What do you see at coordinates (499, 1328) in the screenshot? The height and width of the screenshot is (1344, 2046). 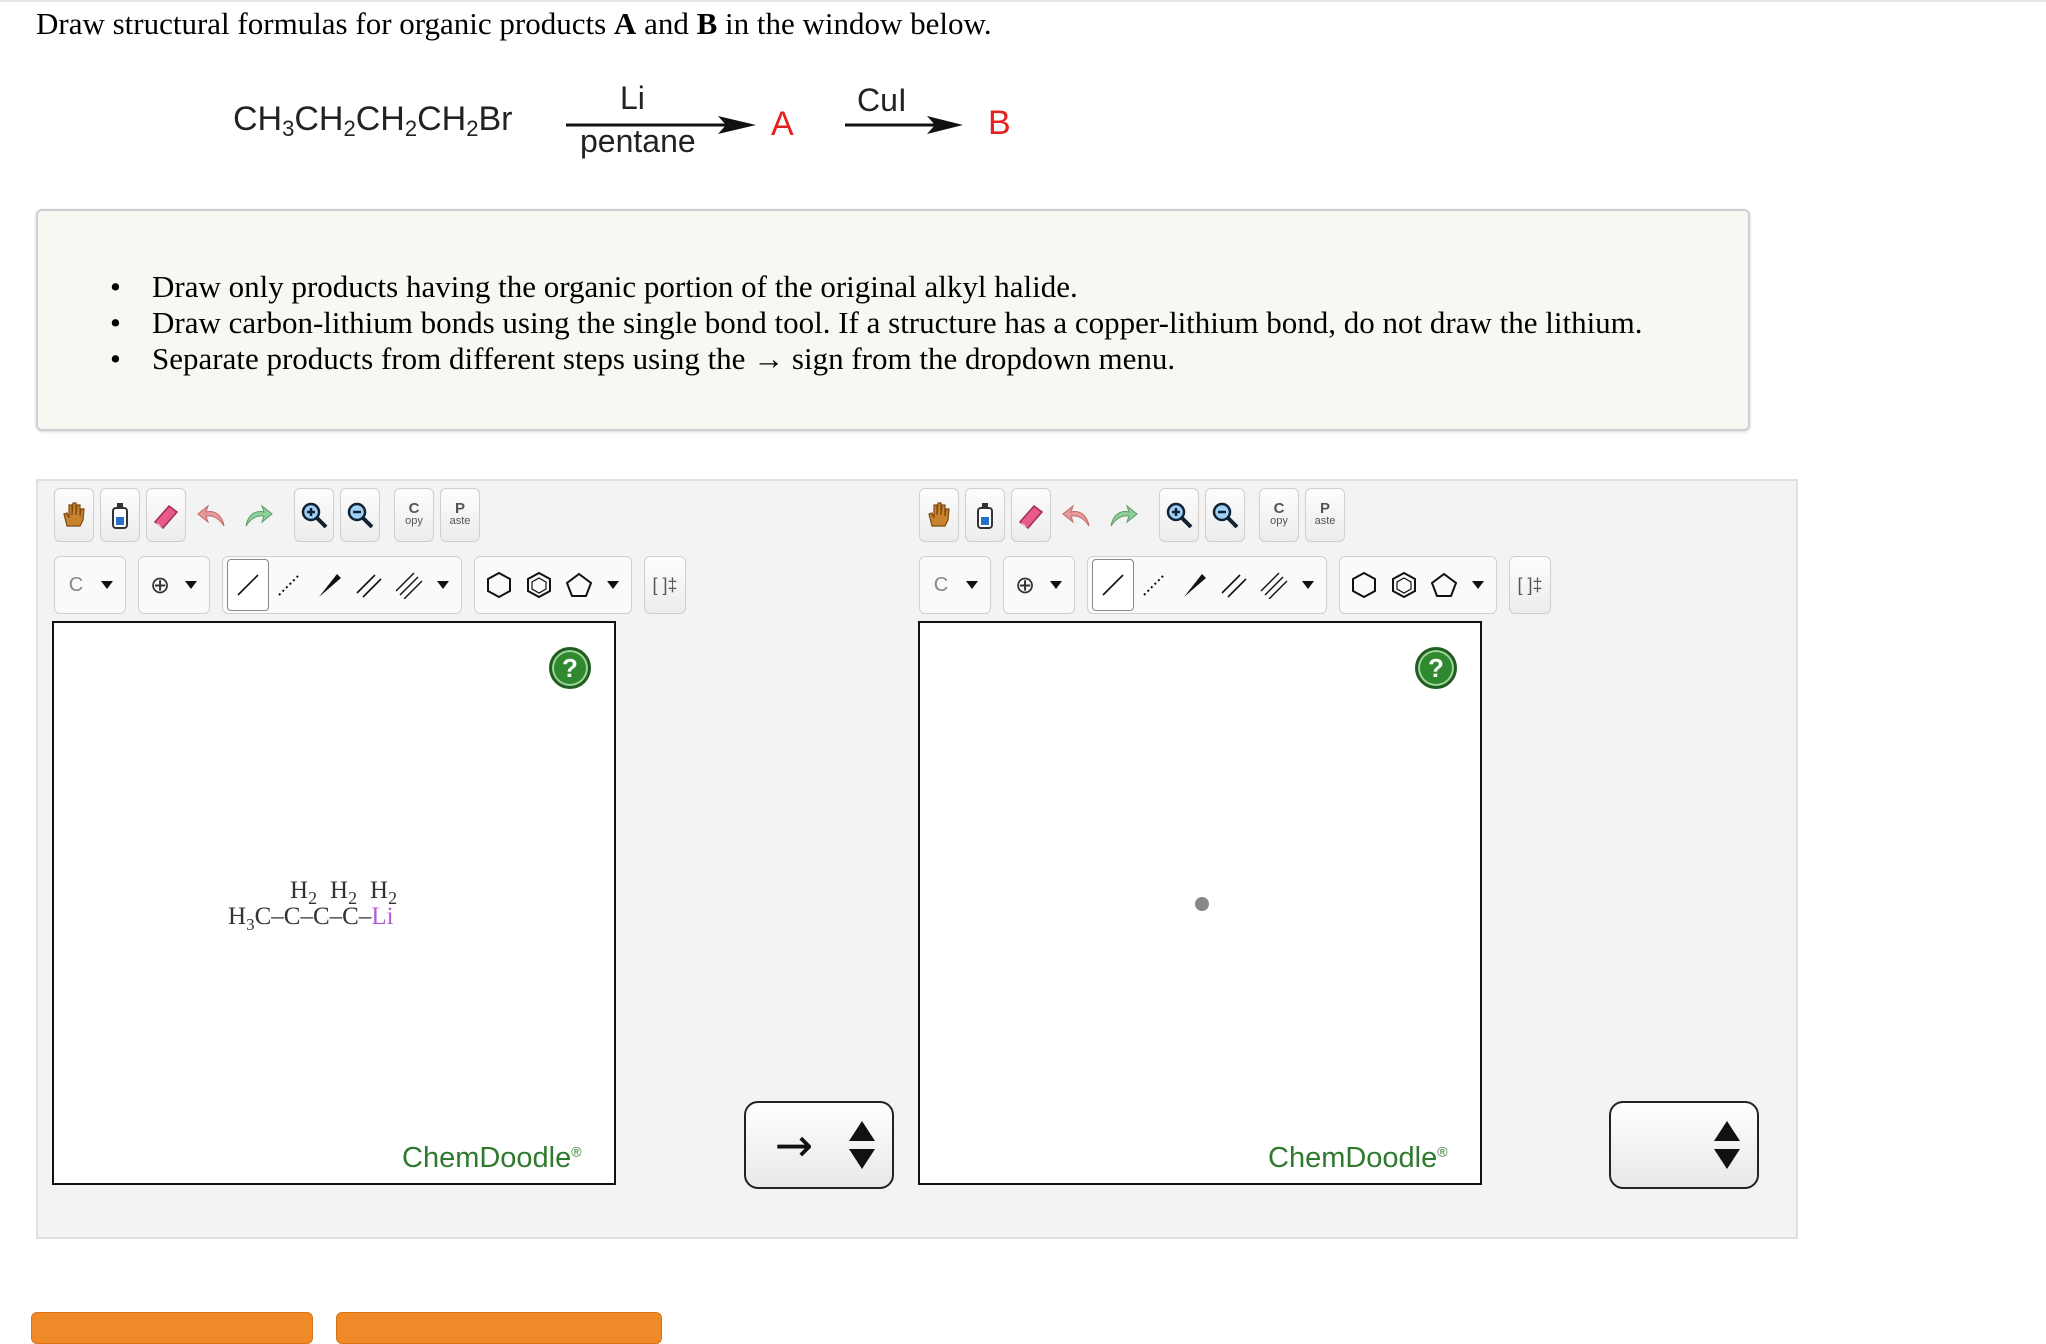 I see `secondary-button` at bounding box center [499, 1328].